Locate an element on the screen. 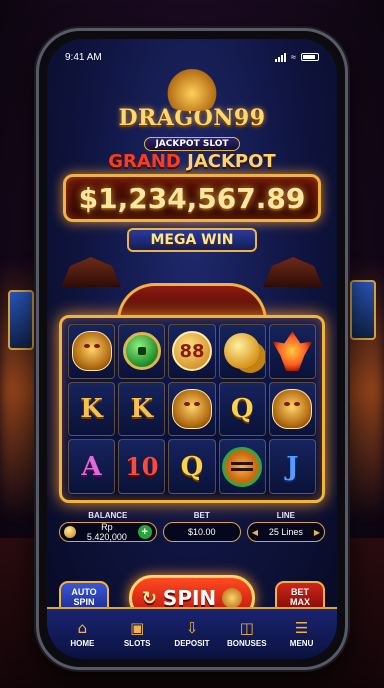 The image size is (384, 688). line-selector: ◀ 25 Lines ▶ is located at coordinates (285, 532).